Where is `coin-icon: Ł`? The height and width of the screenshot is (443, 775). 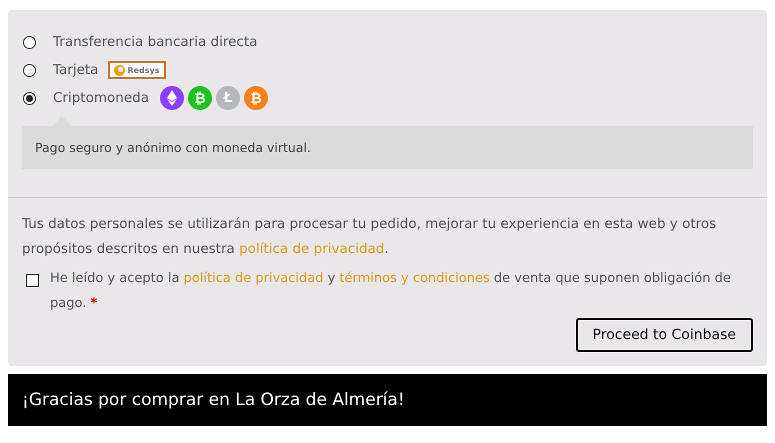 coin-icon: Ł is located at coordinates (228, 98).